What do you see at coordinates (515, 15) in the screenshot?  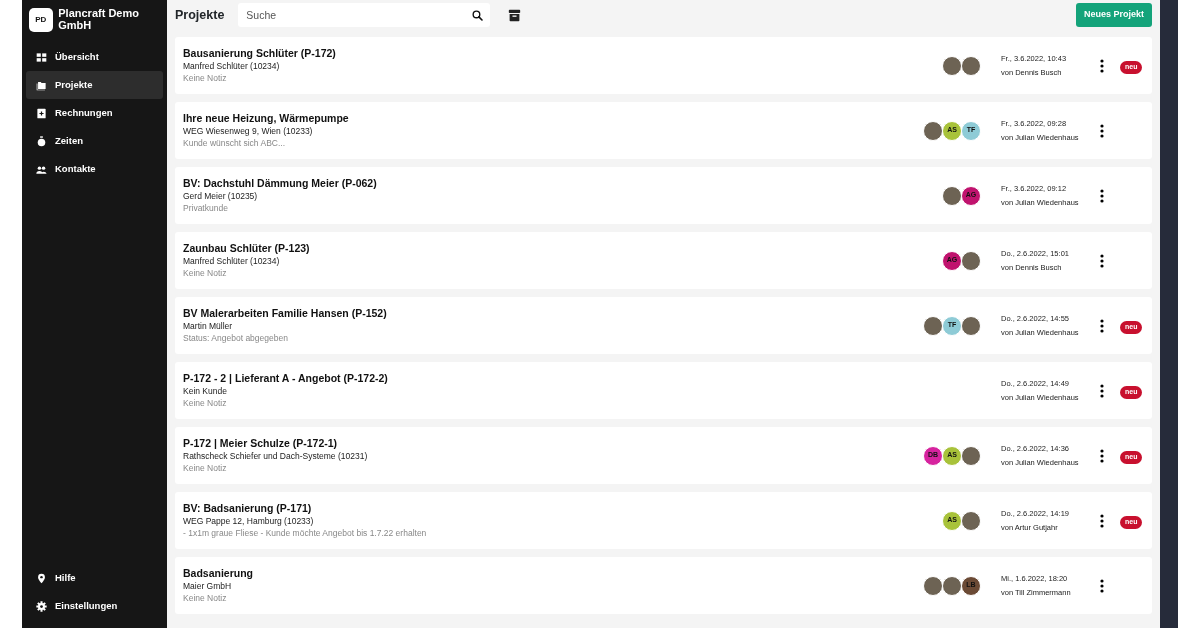 I see `archive-icon` at bounding box center [515, 15].